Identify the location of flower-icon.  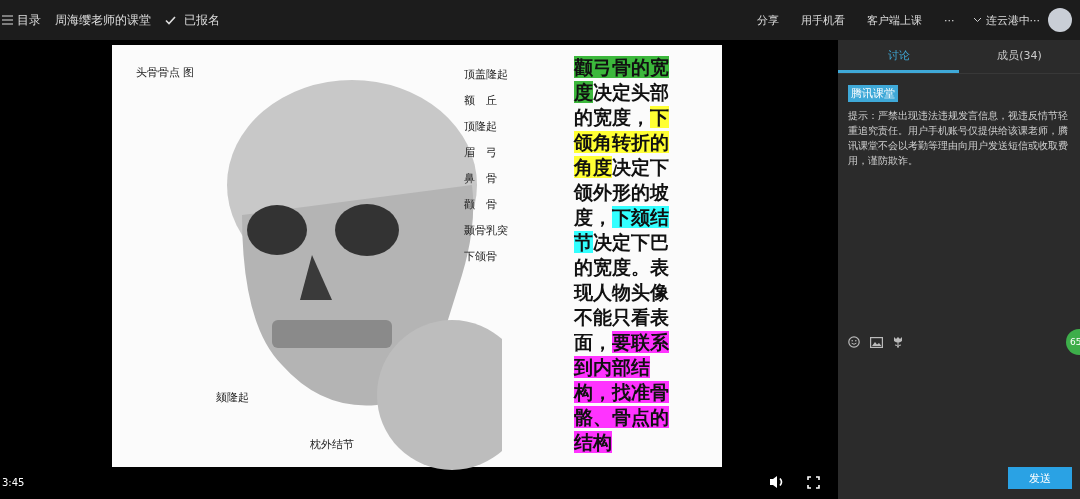
(898, 342).